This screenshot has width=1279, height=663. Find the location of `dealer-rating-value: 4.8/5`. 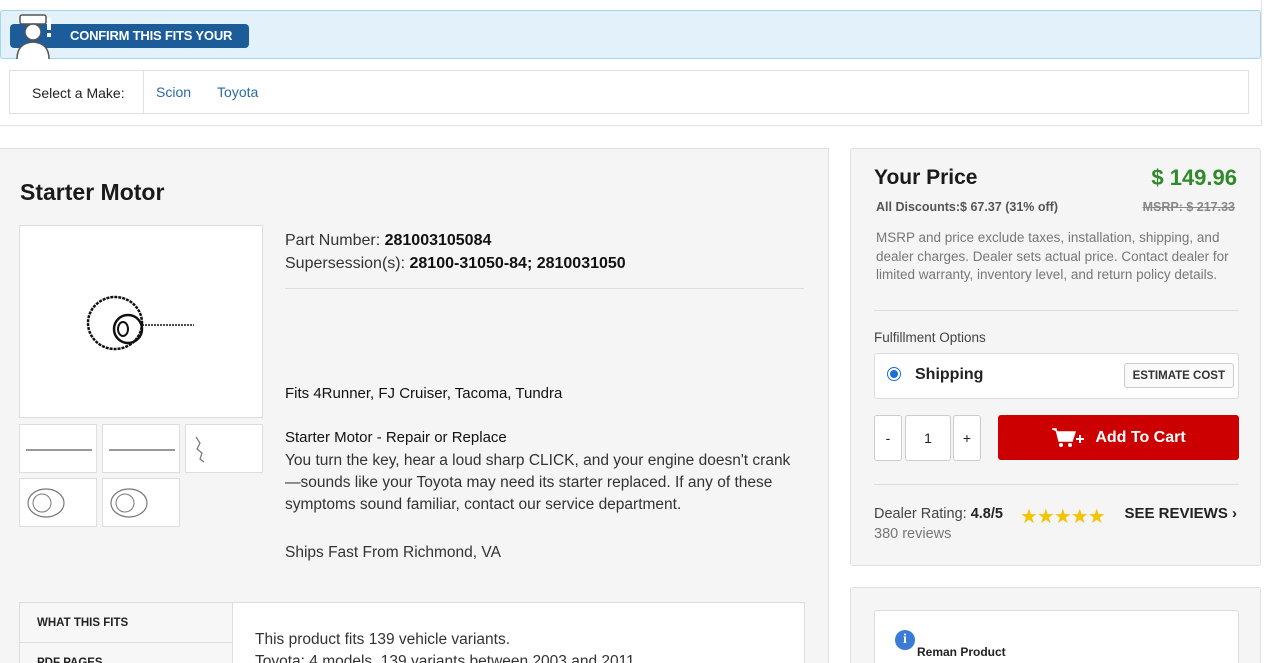

dealer-rating-value: 4.8/5 is located at coordinates (986, 514).